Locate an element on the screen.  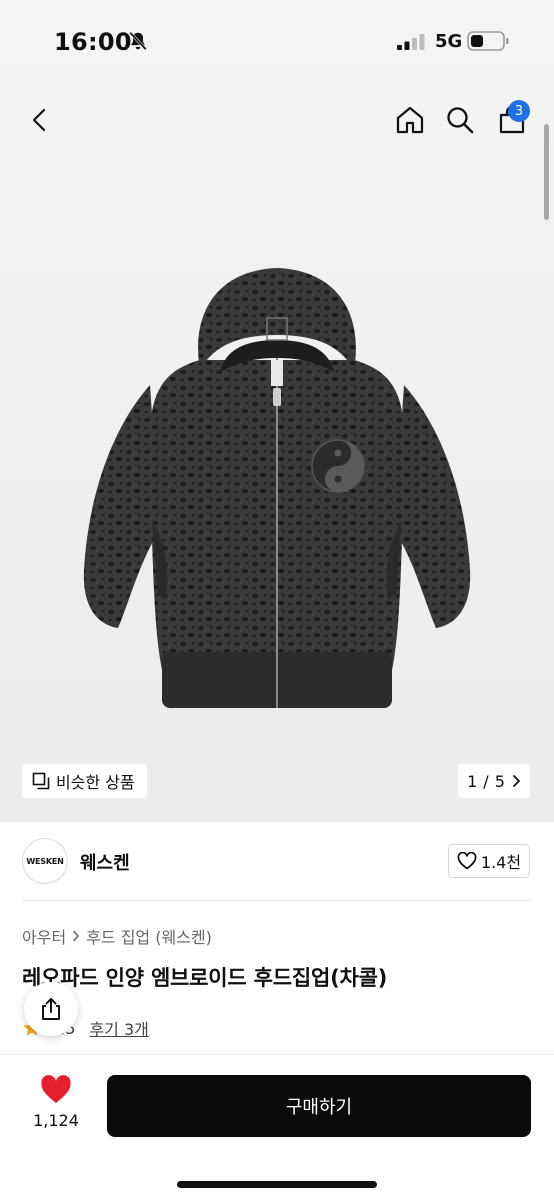
home-icon is located at coordinates (410, 120).